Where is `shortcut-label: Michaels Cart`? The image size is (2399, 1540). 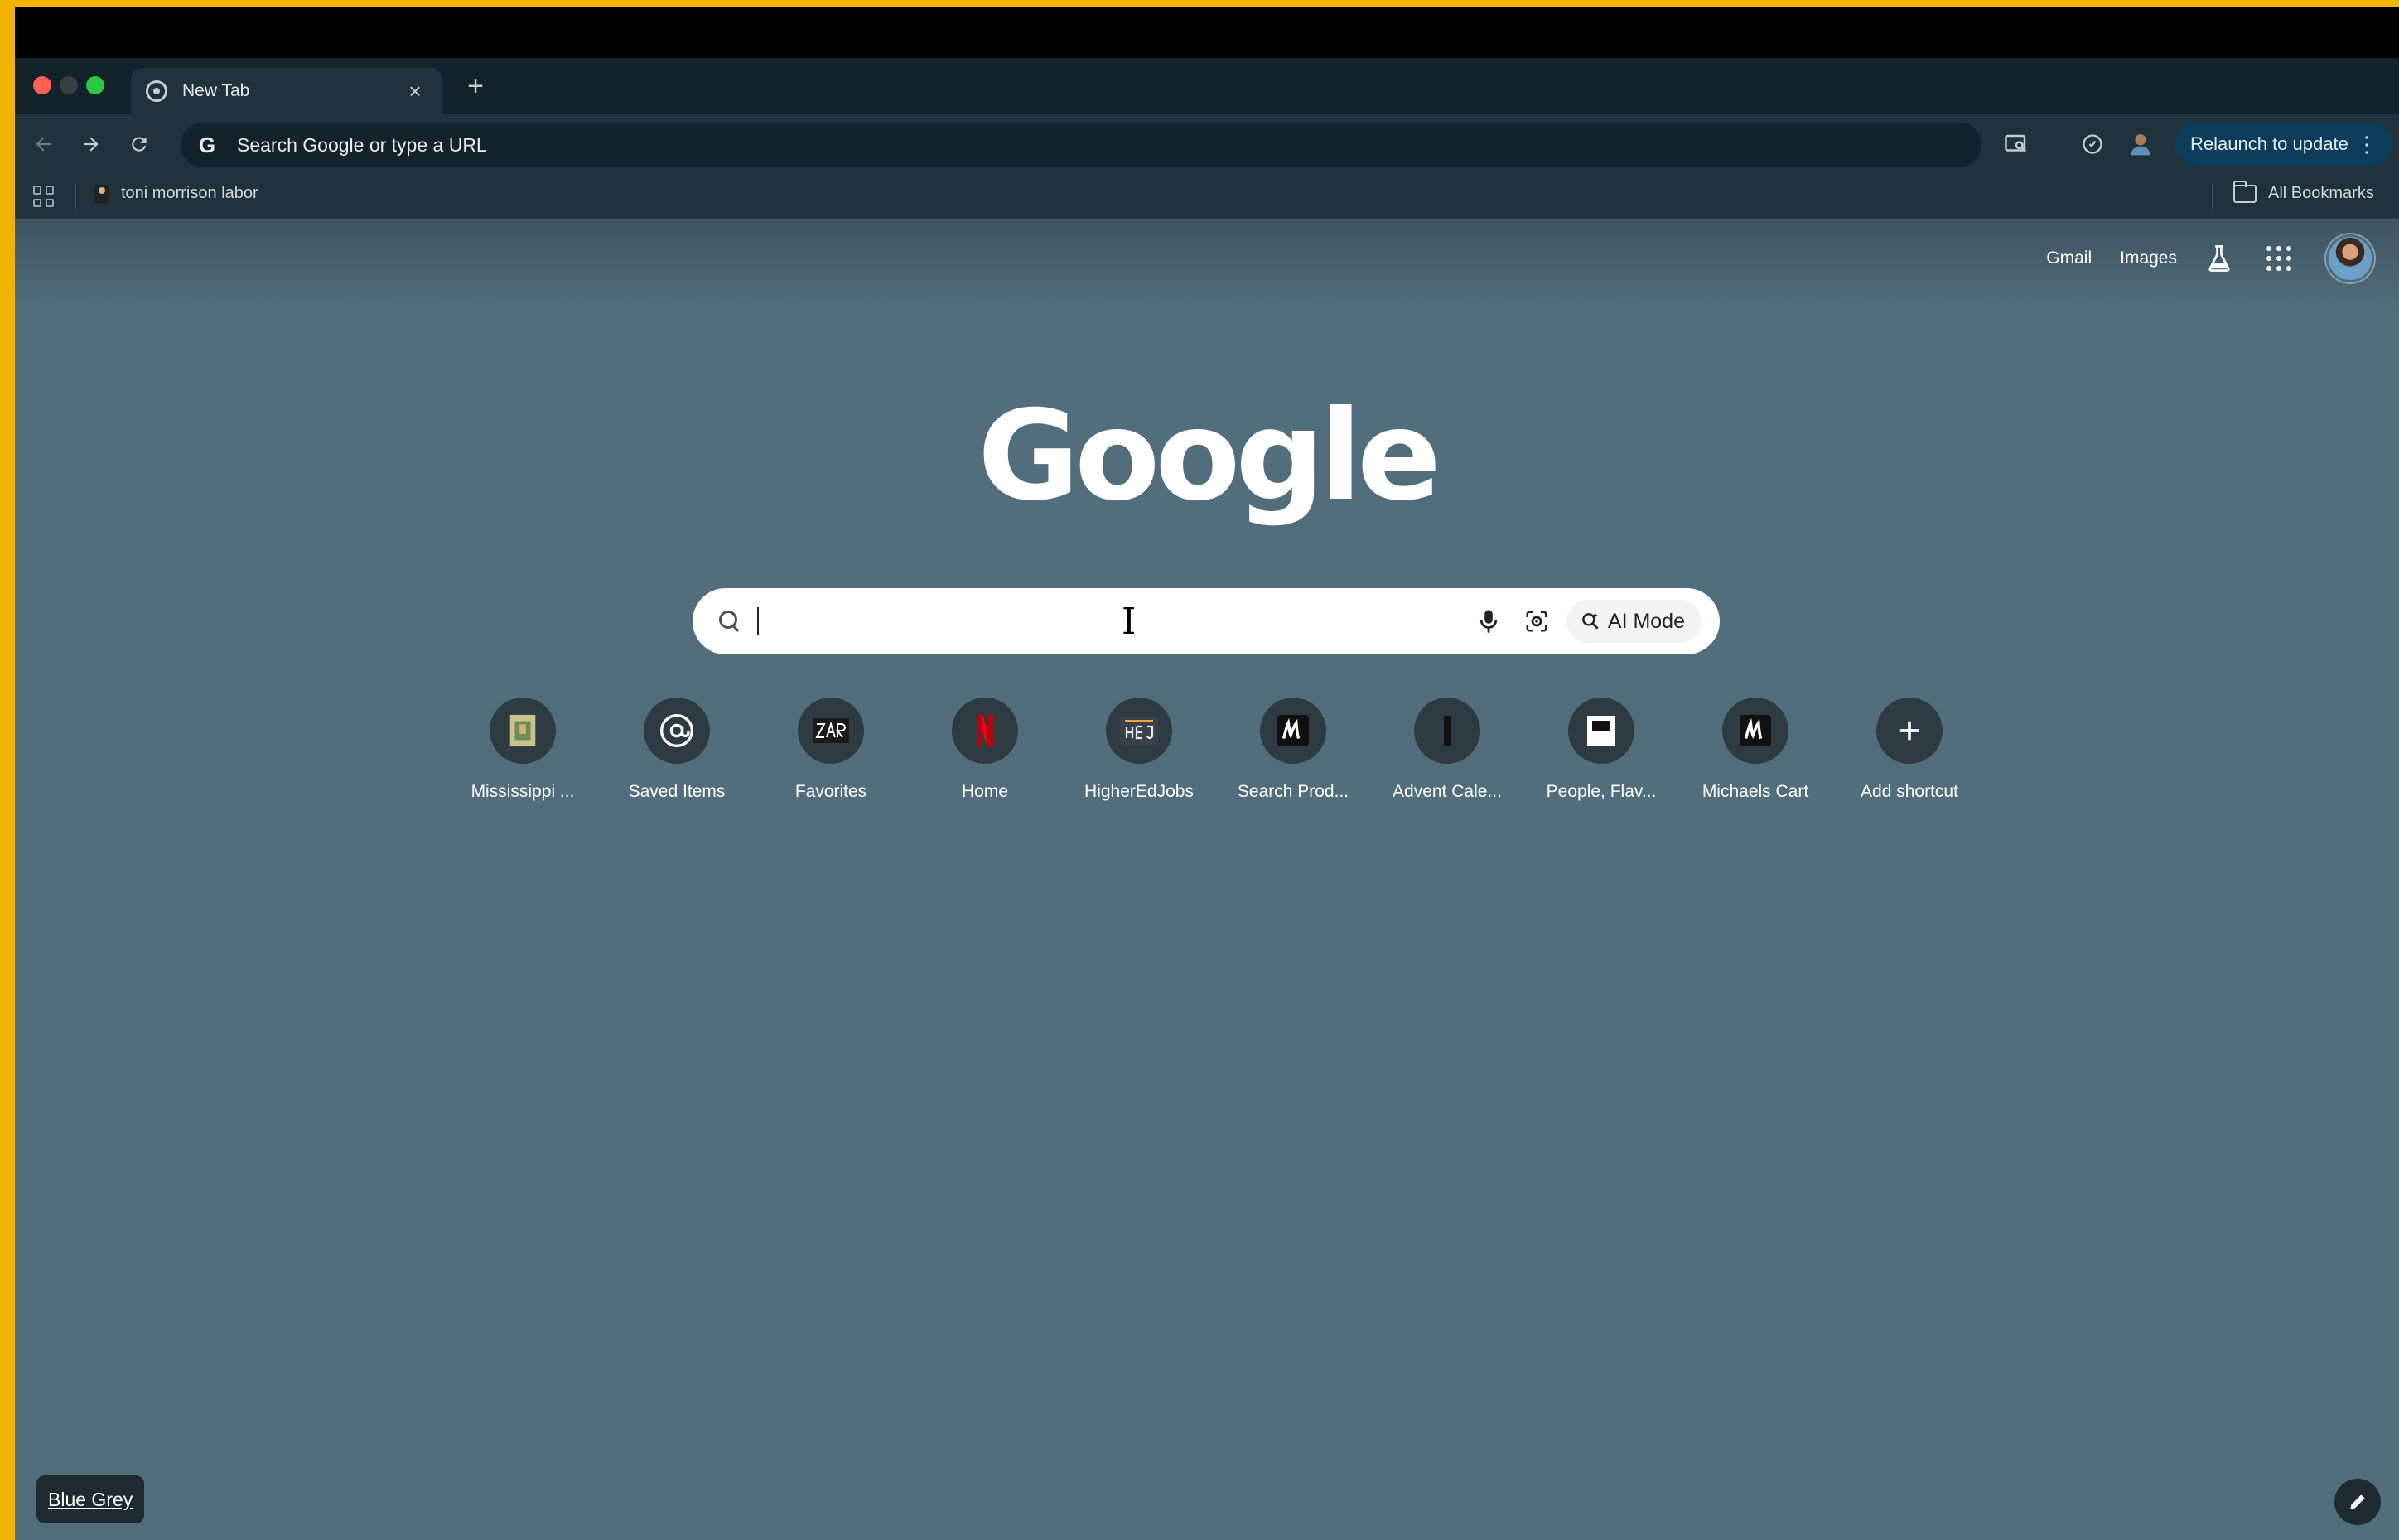 shortcut-label: Michaels Cart is located at coordinates (1755, 791).